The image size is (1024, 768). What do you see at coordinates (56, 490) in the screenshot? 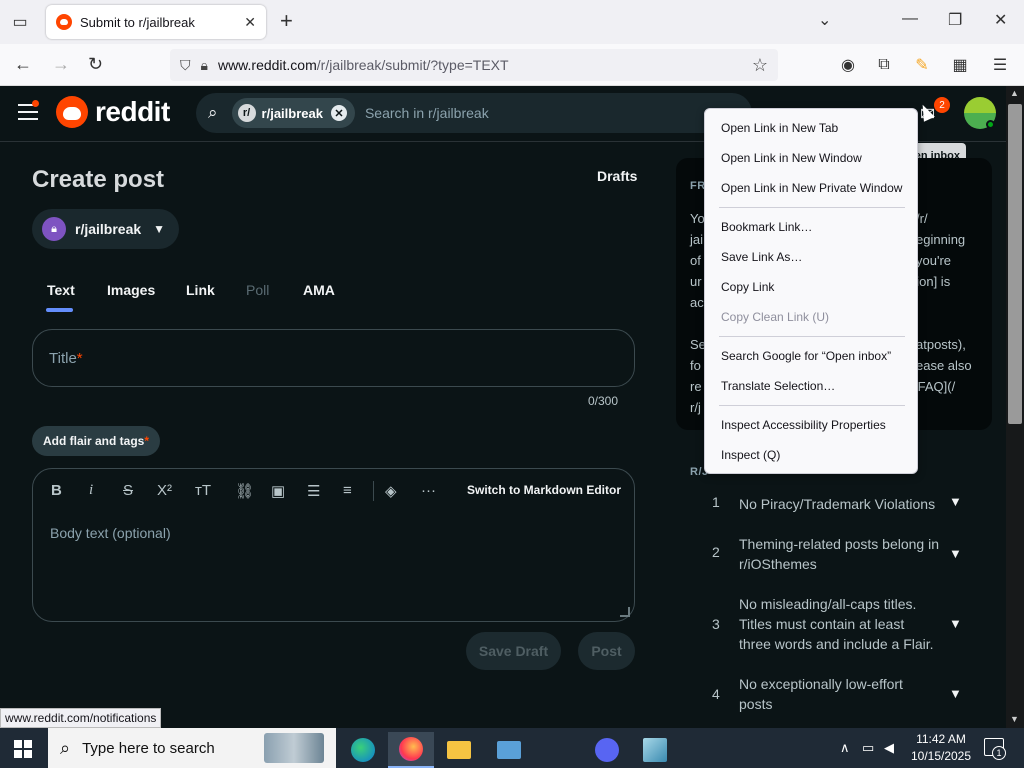
I see `bold-icon: B` at bounding box center [56, 490].